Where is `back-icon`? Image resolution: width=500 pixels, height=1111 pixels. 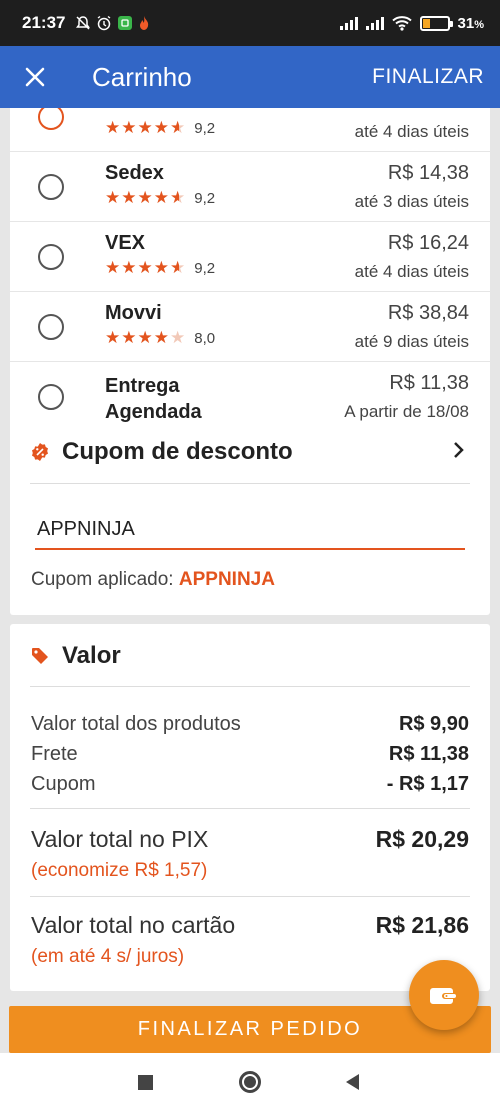 back-icon is located at coordinates (352, 1082).